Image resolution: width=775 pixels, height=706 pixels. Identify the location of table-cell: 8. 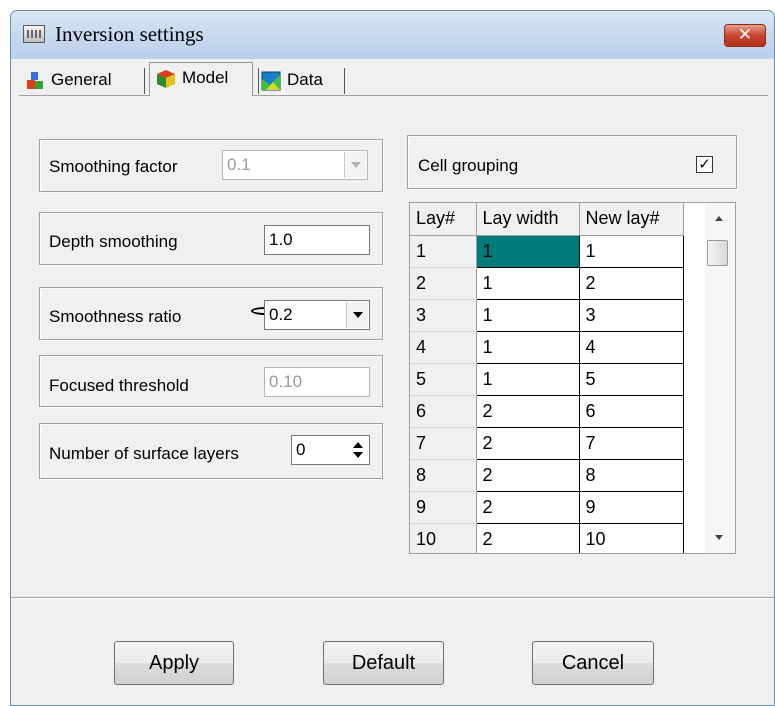
(631, 475).